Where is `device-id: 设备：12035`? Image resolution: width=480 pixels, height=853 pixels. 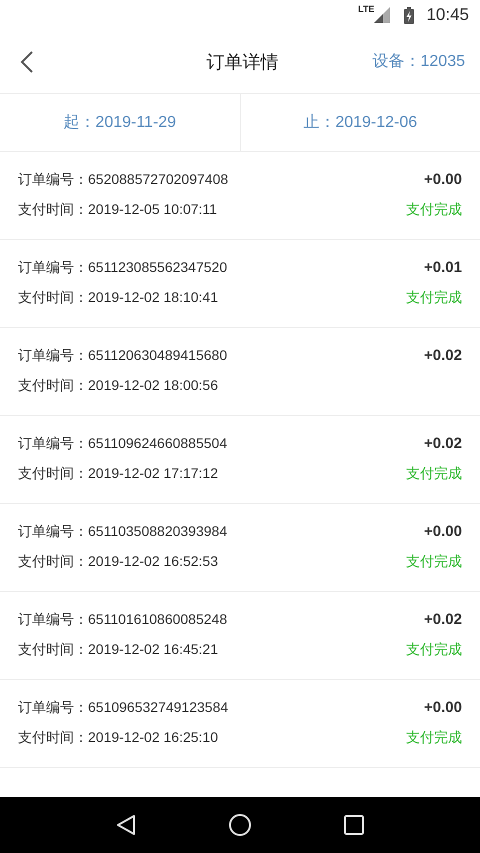 device-id: 设备：12035 is located at coordinates (418, 62).